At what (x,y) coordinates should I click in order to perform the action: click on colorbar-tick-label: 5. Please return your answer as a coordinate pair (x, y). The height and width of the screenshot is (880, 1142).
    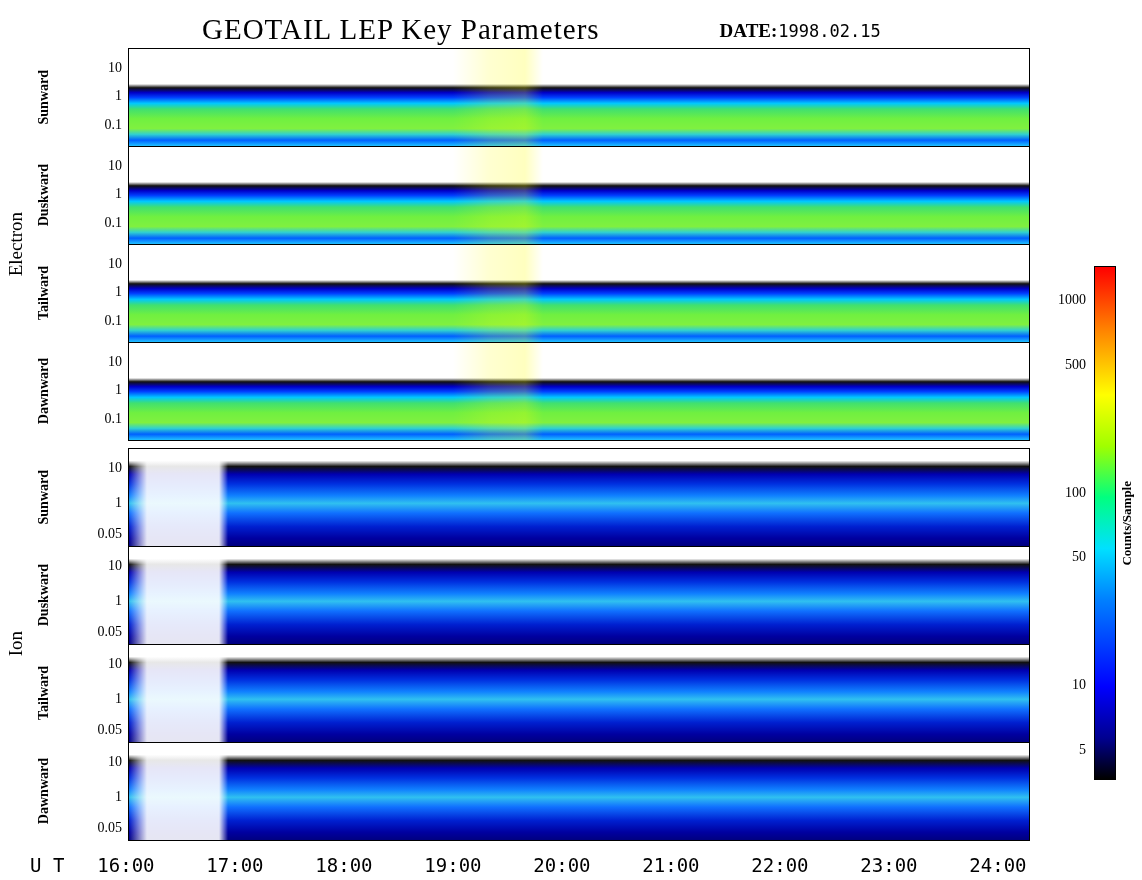
    Looking at the image, I should click on (1082, 749).